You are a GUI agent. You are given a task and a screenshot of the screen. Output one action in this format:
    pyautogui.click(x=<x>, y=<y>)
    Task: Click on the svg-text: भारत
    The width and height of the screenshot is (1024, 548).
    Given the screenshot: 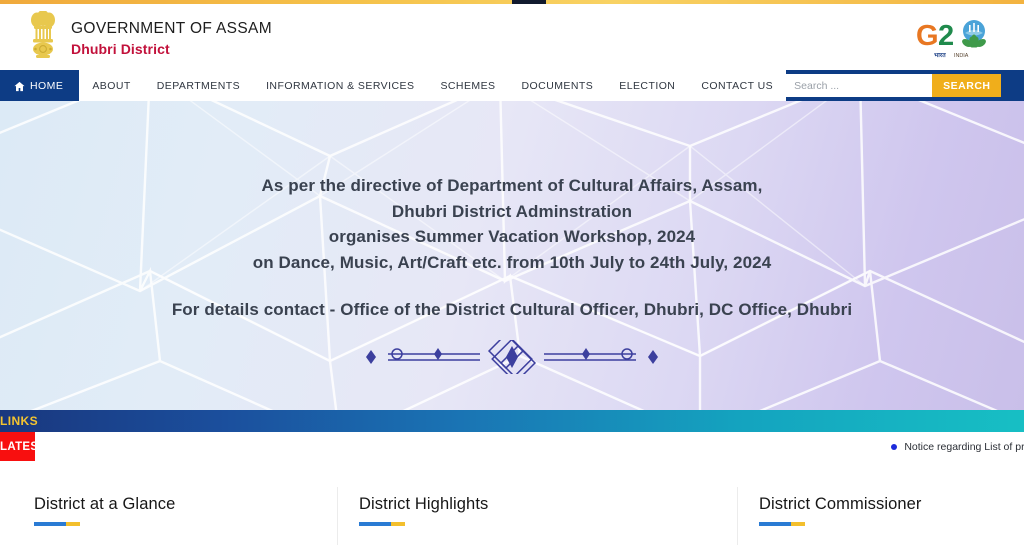 What is the action you would take?
    pyautogui.click(x=940, y=56)
    